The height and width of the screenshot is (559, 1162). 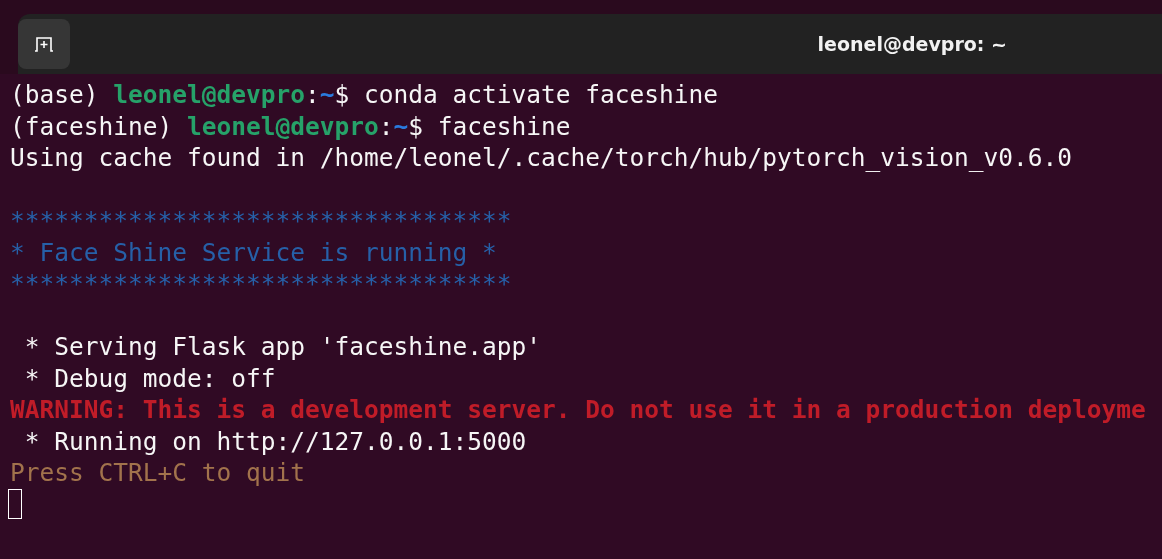 What do you see at coordinates (912, 44) in the screenshot?
I see `window-title: leonel@devpro: ~` at bounding box center [912, 44].